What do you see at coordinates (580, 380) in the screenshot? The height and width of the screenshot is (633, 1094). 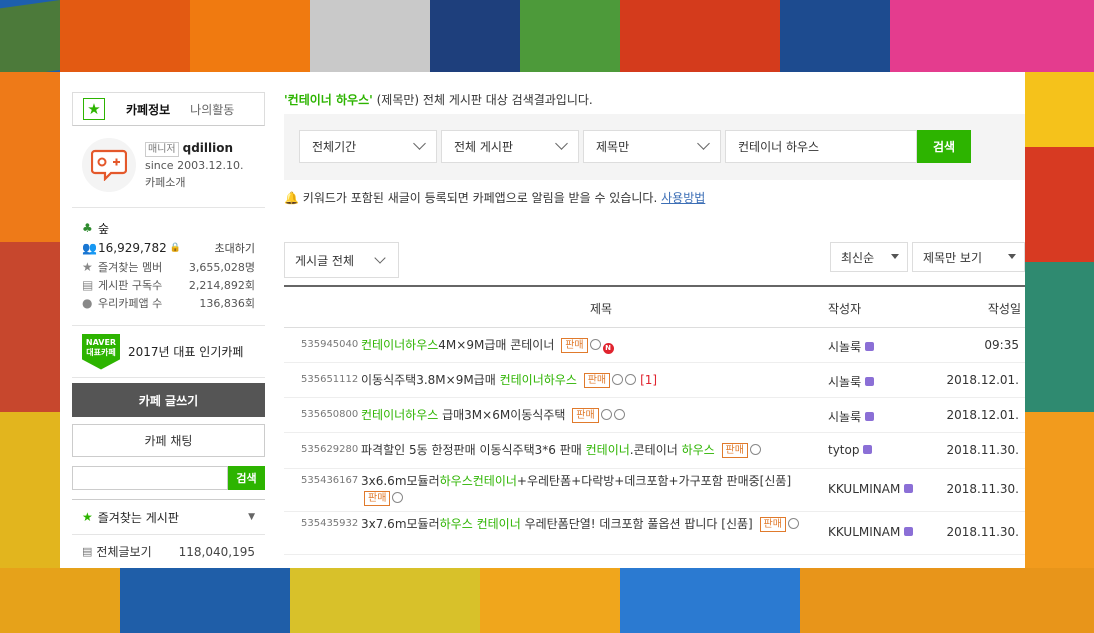 I see `post-title: 이동식주택3.8M×9M급매 컨테이너하우스 판매 [1]` at bounding box center [580, 380].